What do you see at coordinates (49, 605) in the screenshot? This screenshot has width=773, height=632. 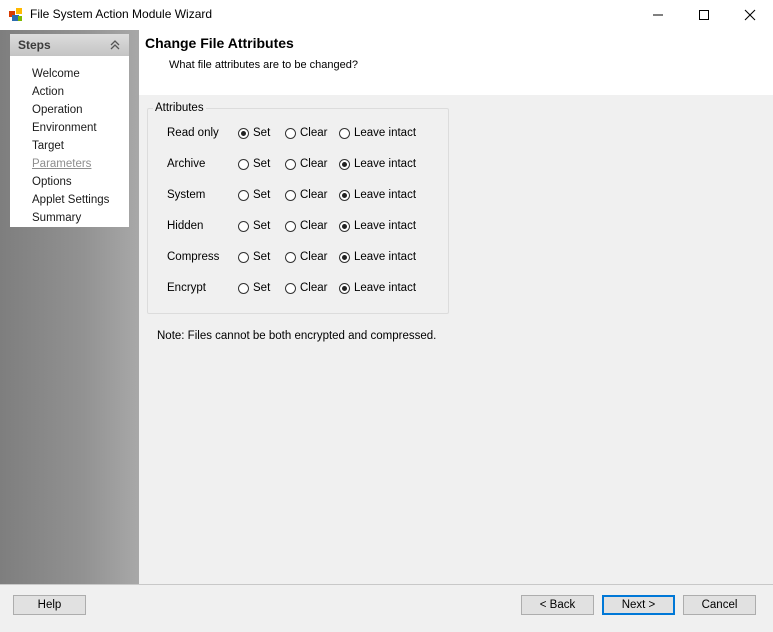 I see `help-button: Help` at bounding box center [49, 605].